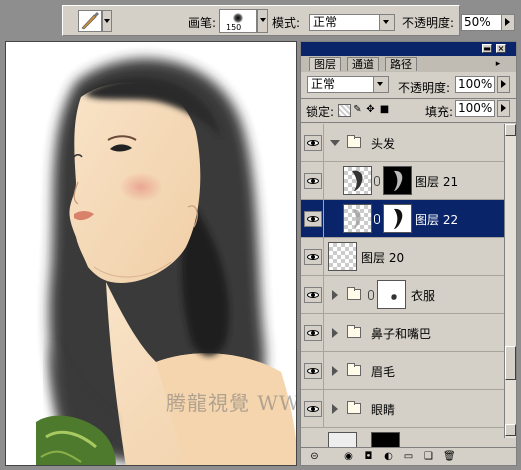 Image resolution: width=521 pixels, height=470 pixels. What do you see at coordinates (475, 84) in the screenshot?
I see `panel-opacity-input: 100%` at bounding box center [475, 84].